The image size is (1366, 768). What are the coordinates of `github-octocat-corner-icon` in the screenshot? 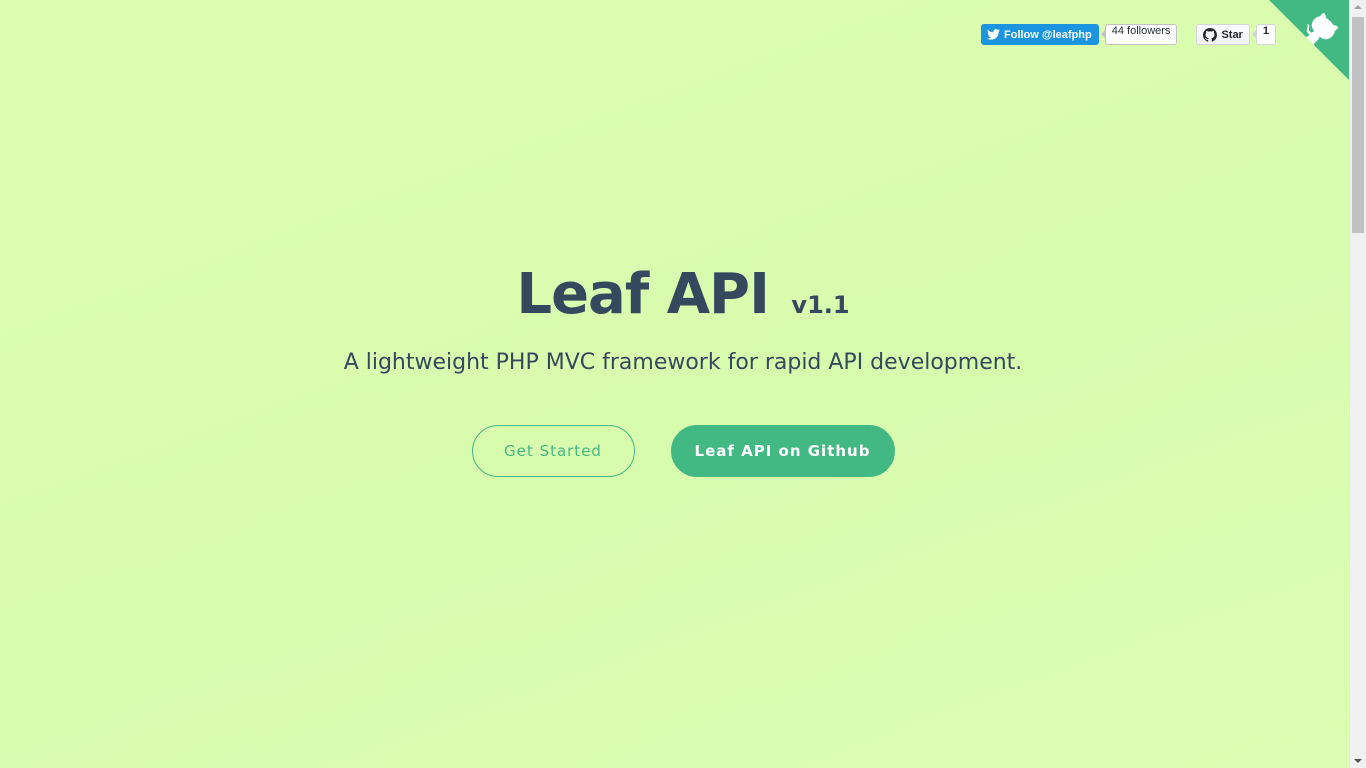 It's located at (1309, 40).